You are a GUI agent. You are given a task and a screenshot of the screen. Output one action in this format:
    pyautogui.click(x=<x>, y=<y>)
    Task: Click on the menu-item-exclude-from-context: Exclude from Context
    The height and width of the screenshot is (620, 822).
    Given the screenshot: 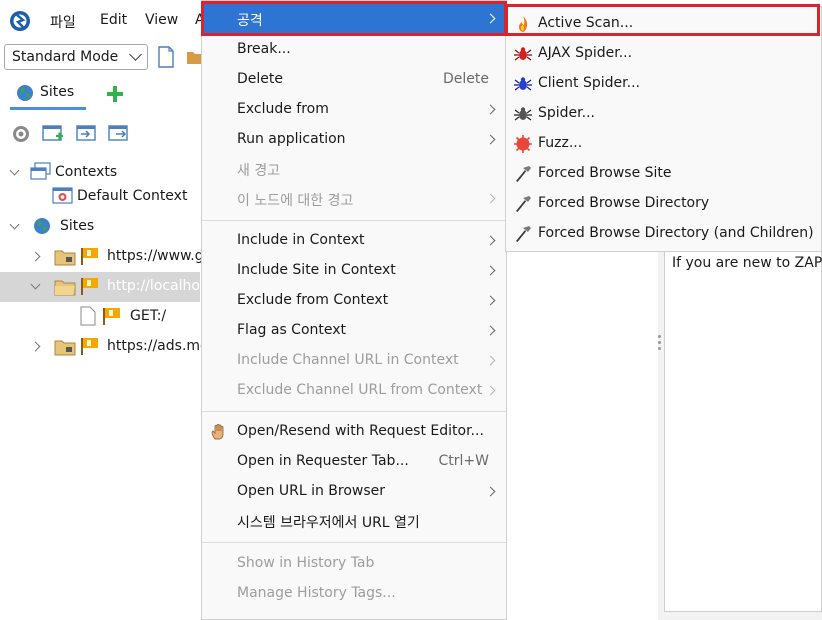 What is the action you would take?
    pyautogui.click(x=354, y=301)
    